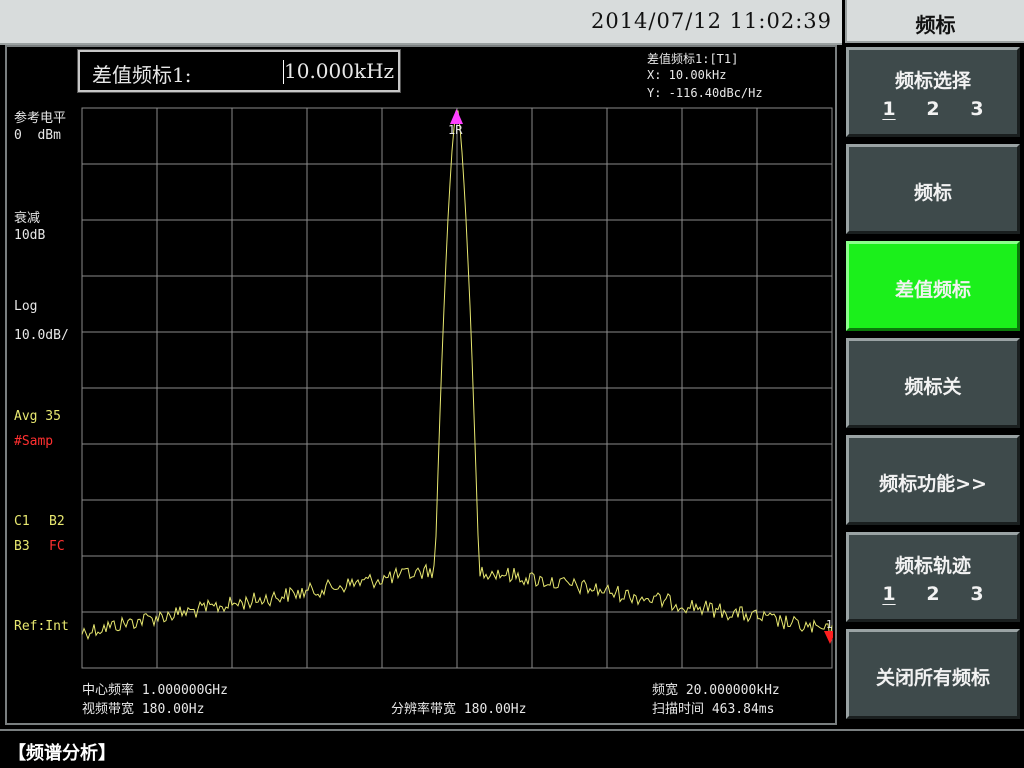 The image size is (1024, 768). What do you see at coordinates (932, 193) in the screenshot?
I see `softkey-label: 频标` at bounding box center [932, 193].